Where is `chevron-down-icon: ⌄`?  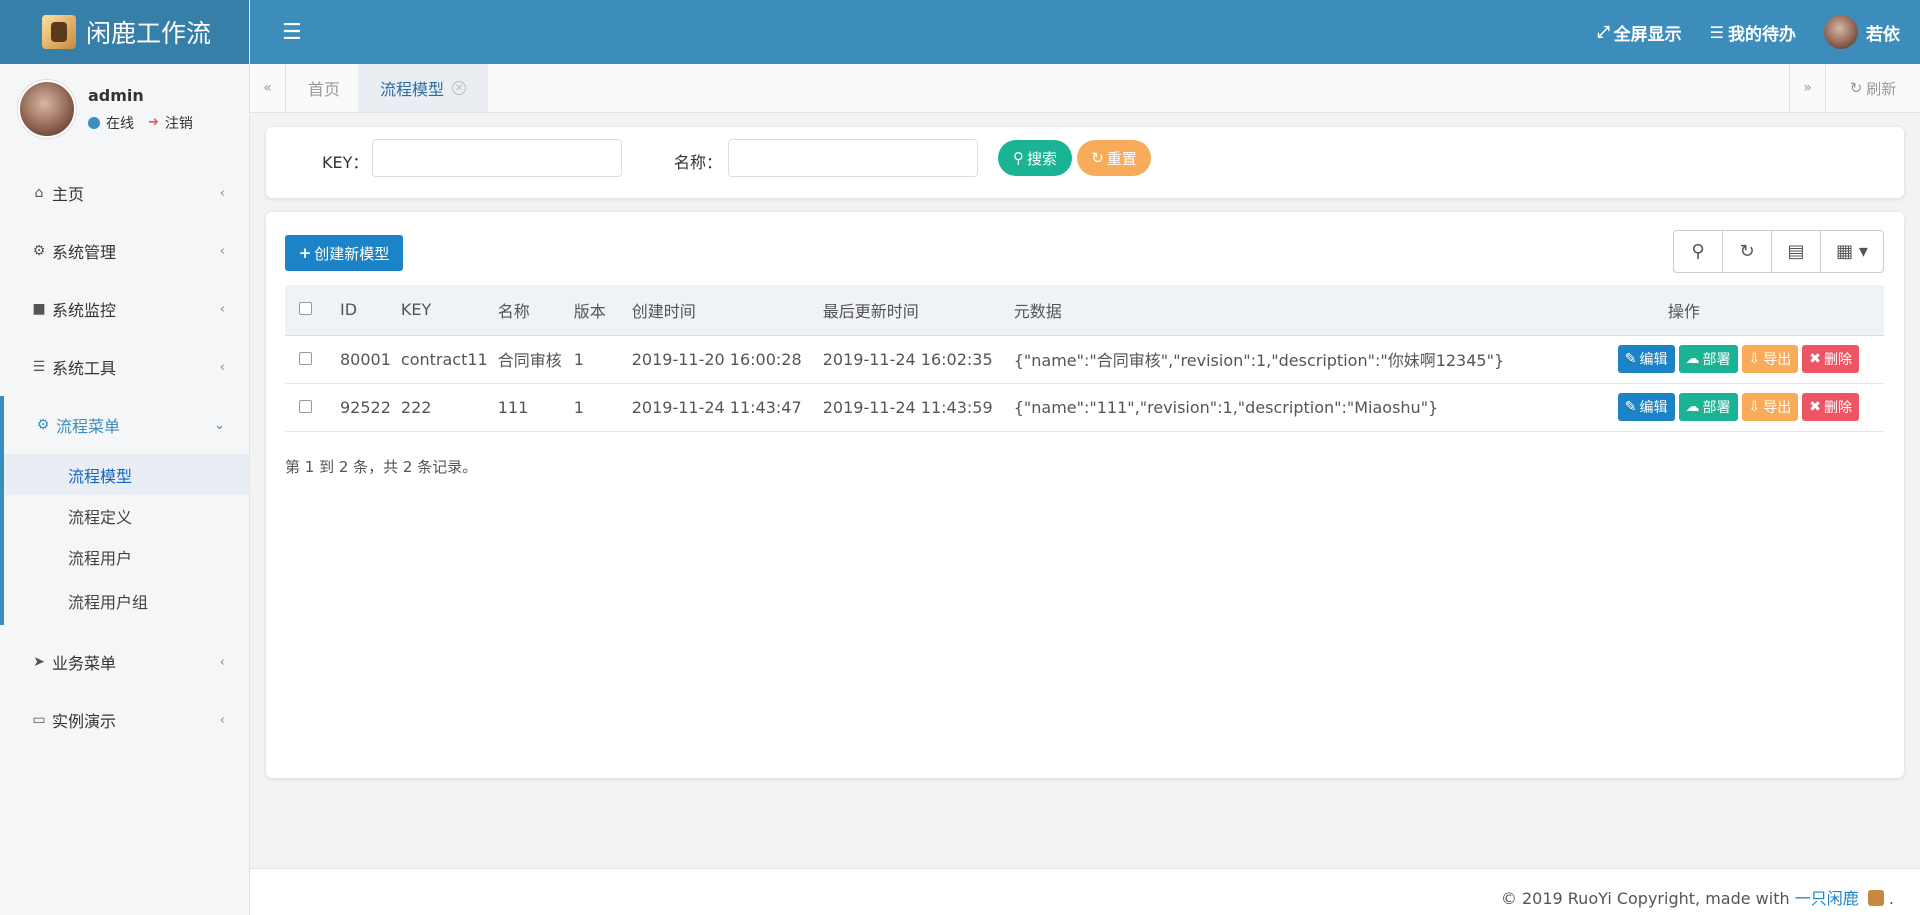
chevron-down-icon: ⌄ is located at coordinates (219, 425).